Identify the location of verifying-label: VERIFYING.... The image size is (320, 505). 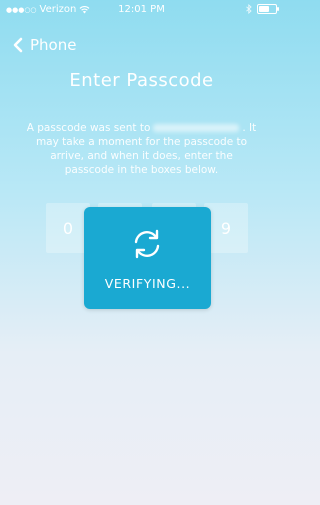
(147, 283).